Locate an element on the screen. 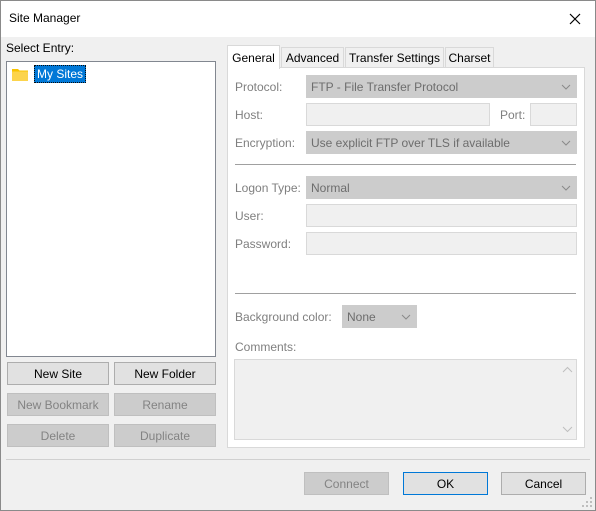  resize-grip-icon is located at coordinates (587, 502).